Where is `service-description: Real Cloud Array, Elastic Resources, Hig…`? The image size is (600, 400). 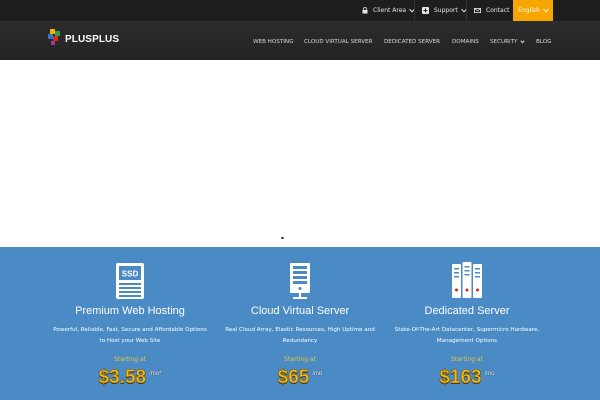 service-description: Real Cloud Array, Elastic Resources, Hig… is located at coordinates (300, 335).